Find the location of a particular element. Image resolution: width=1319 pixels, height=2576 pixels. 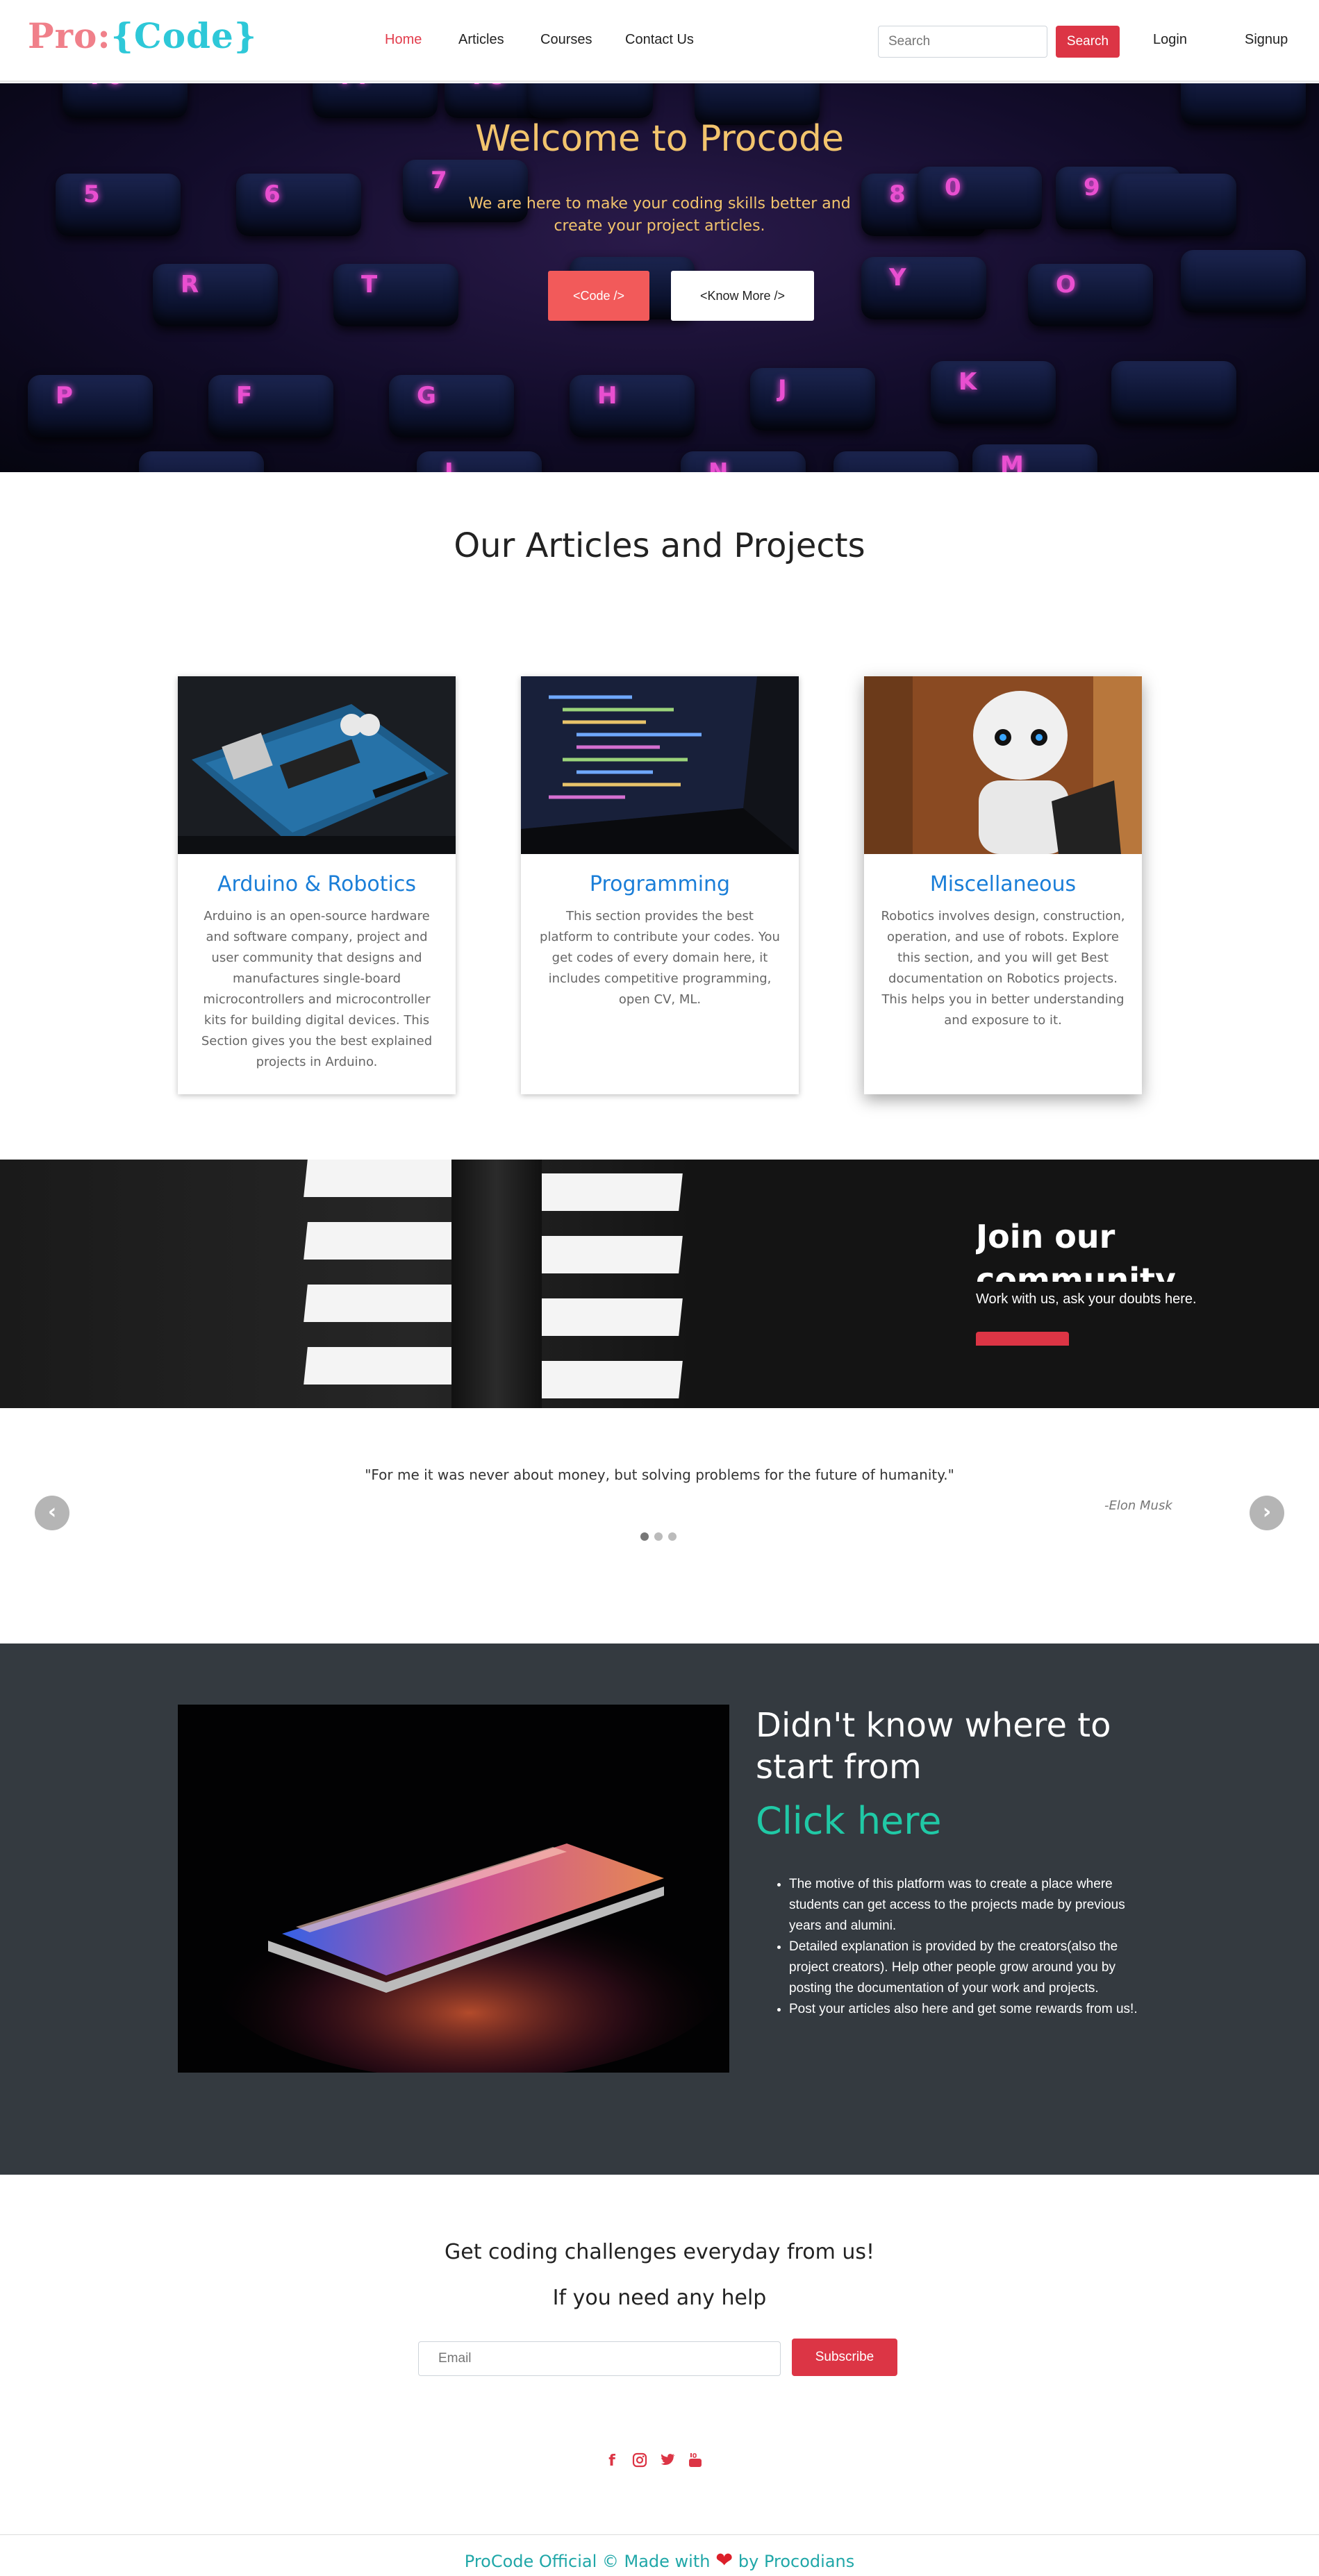

keyboard-key: F is located at coordinates (271, 406).